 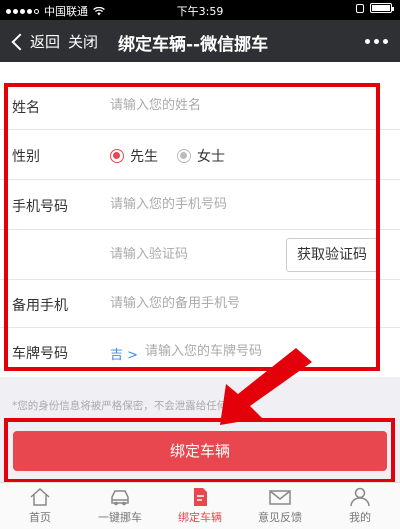 I want to click on tab-feedback: 意见反馈, so click(x=280, y=506).